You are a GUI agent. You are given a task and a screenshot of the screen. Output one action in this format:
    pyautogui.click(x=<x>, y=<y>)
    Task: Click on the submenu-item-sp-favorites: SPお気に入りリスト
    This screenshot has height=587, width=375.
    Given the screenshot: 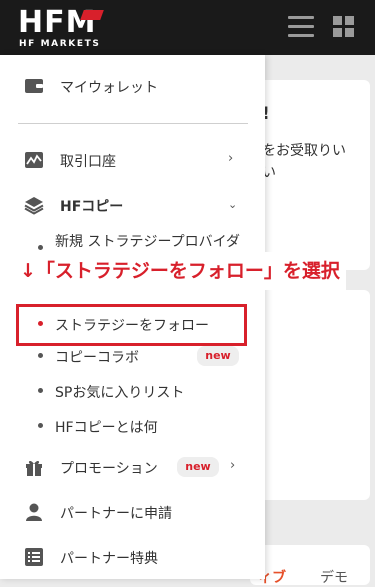 What is the action you would take?
    pyautogui.click(x=132, y=392)
    